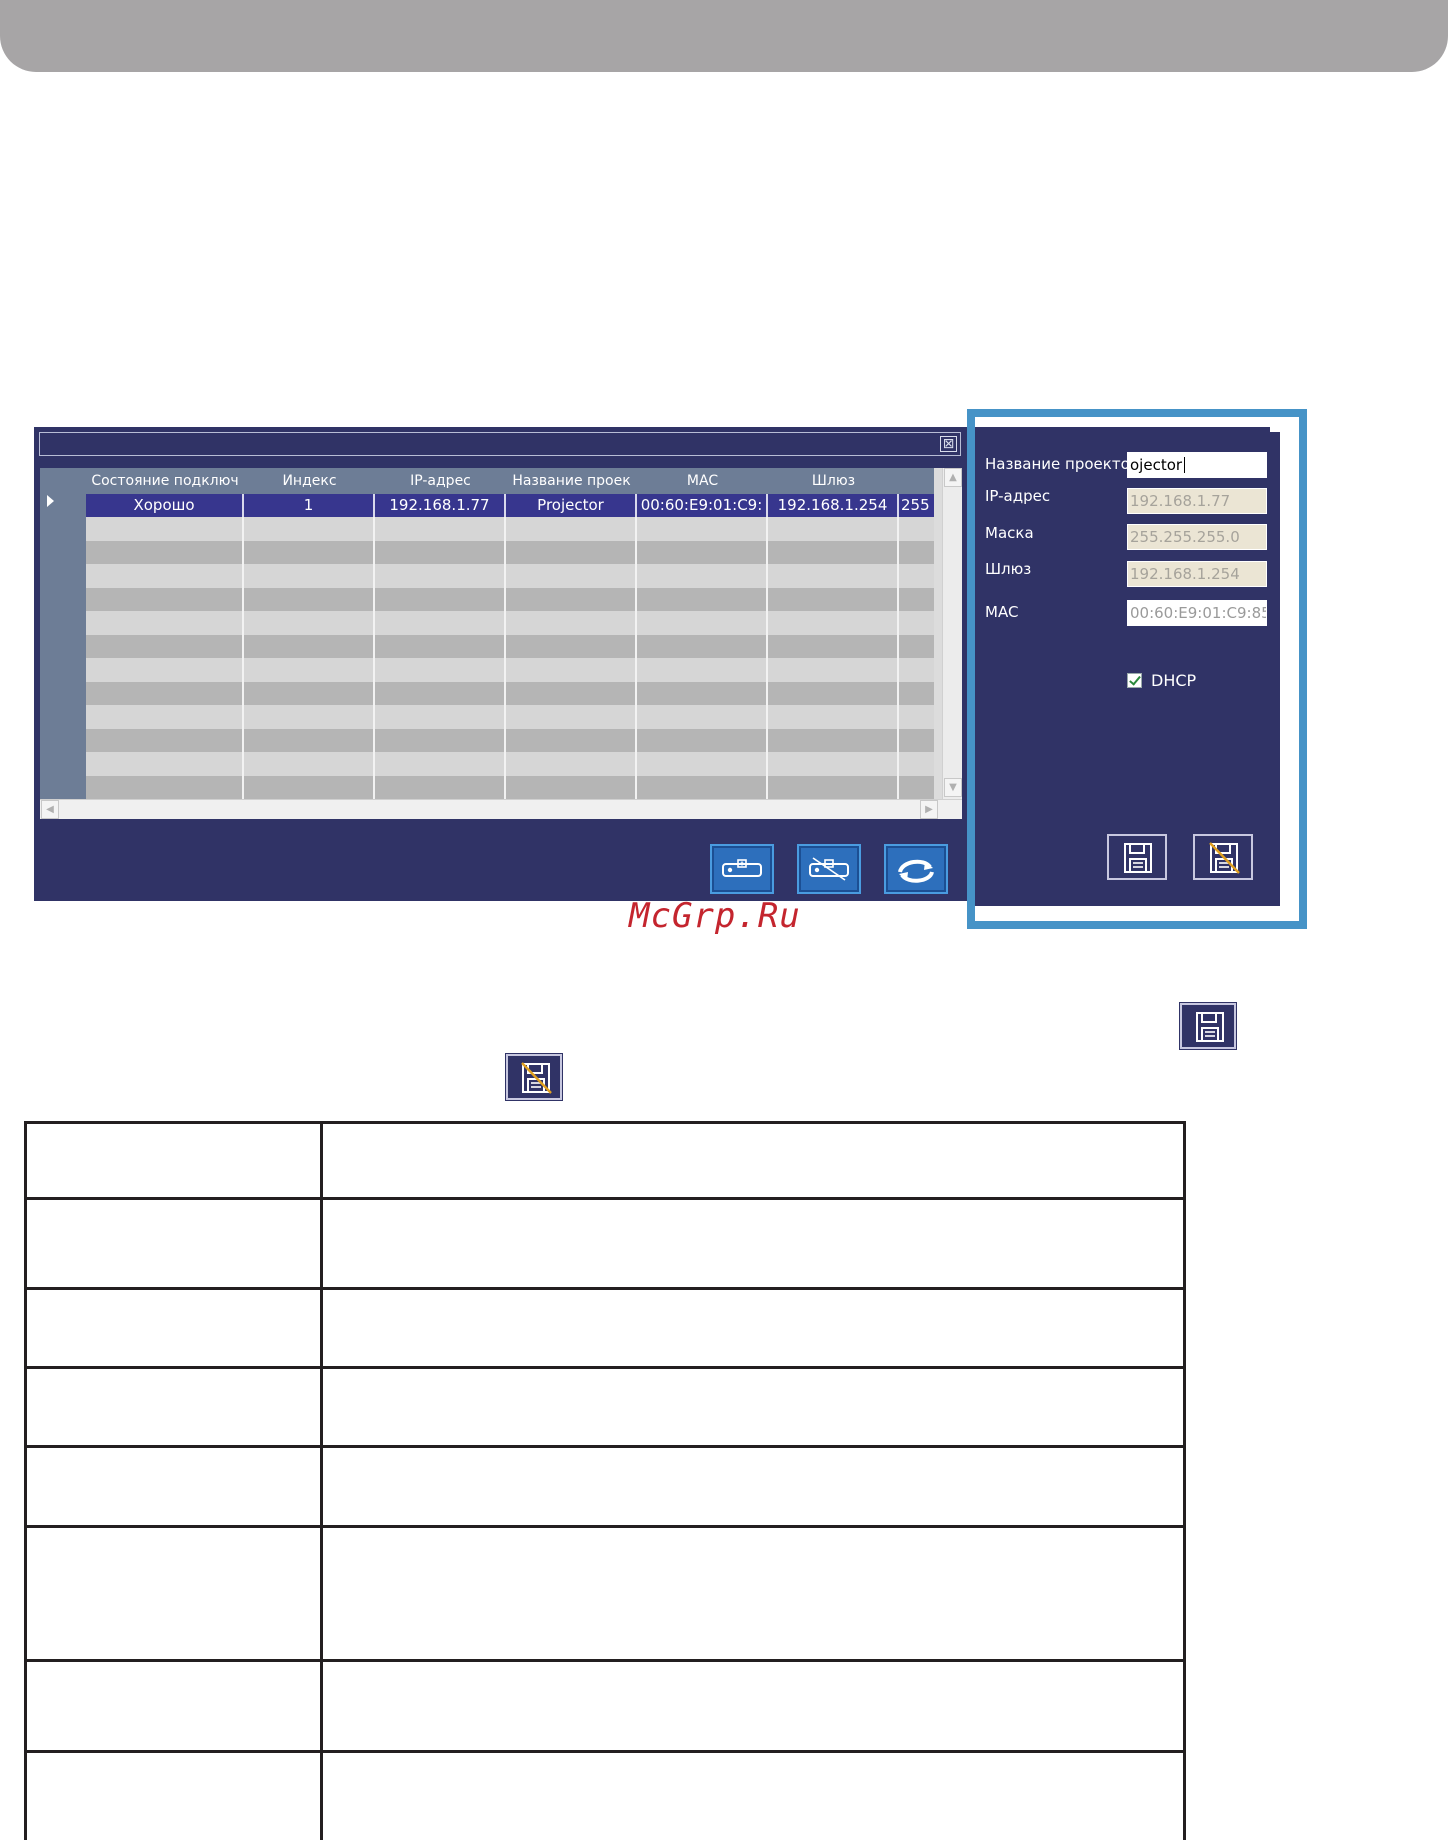  I want to click on dhcp-checkbox, so click(1134, 680).